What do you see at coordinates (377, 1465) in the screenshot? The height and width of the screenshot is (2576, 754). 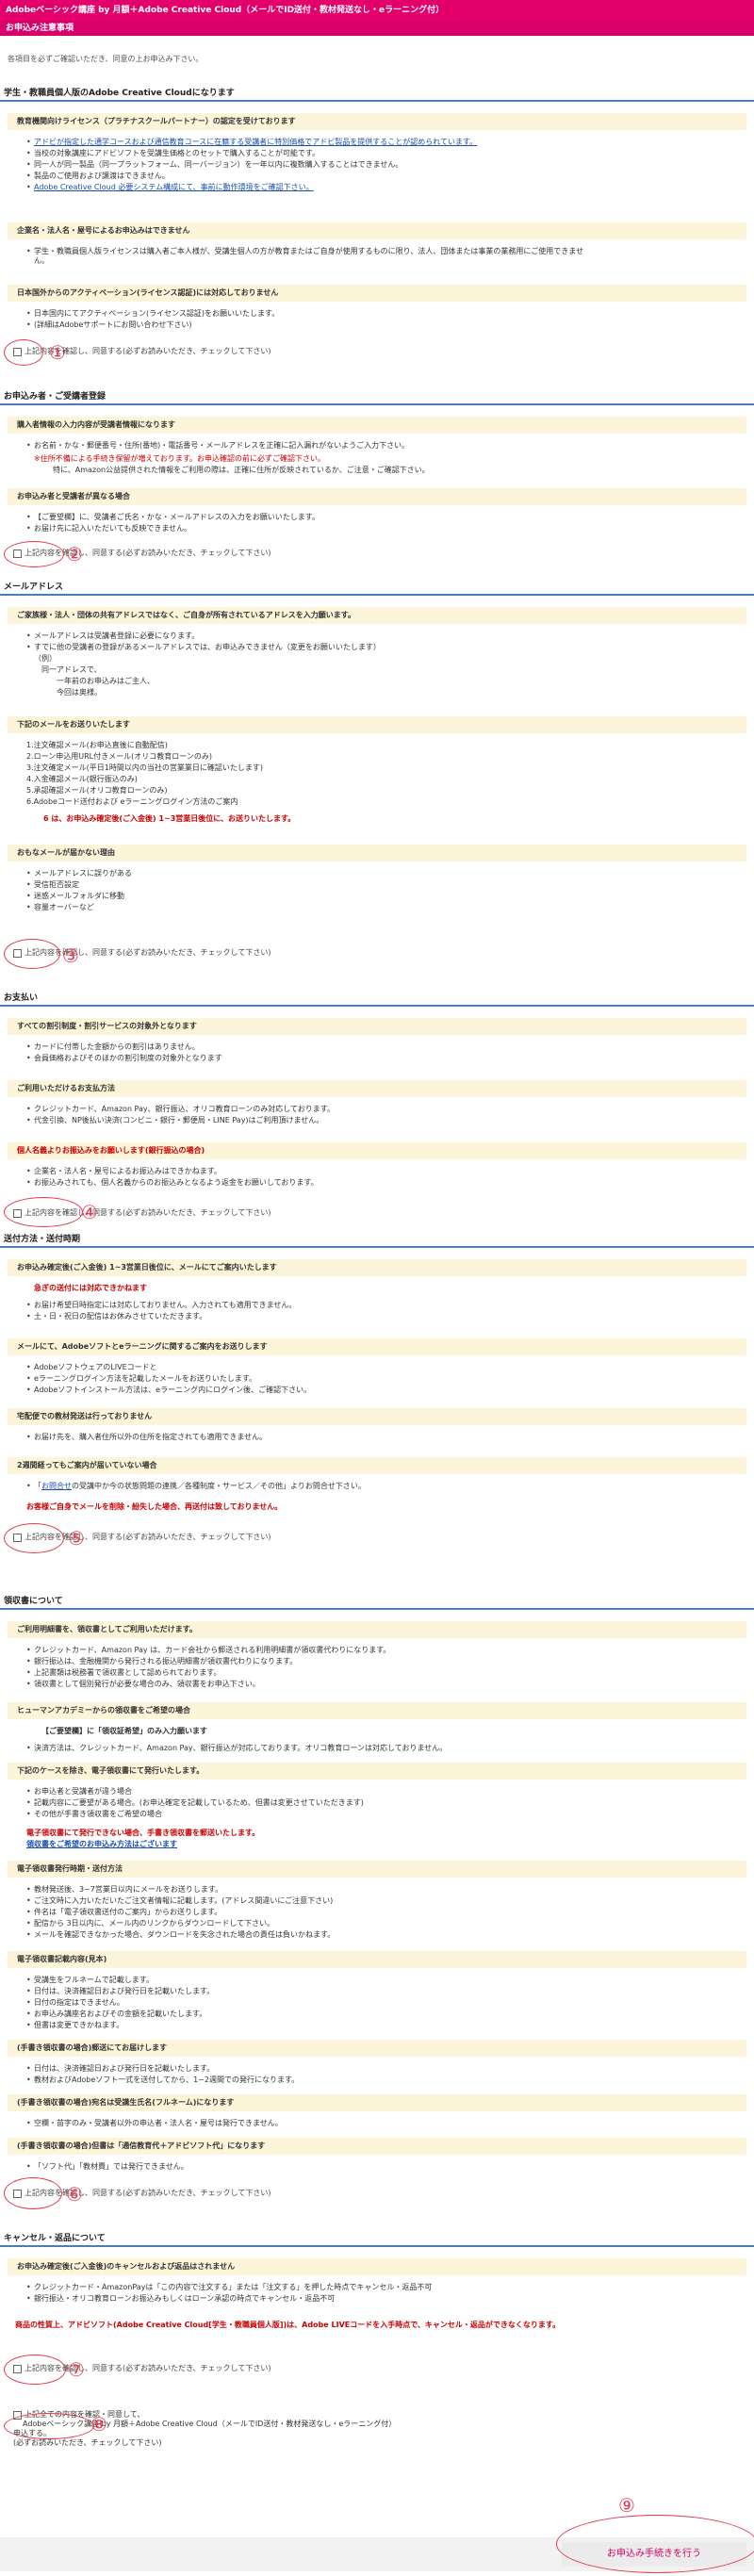 I see `subheading-not-received: 2週間経ってもご案内が届いていない場合` at bounding box center [377, 1465].